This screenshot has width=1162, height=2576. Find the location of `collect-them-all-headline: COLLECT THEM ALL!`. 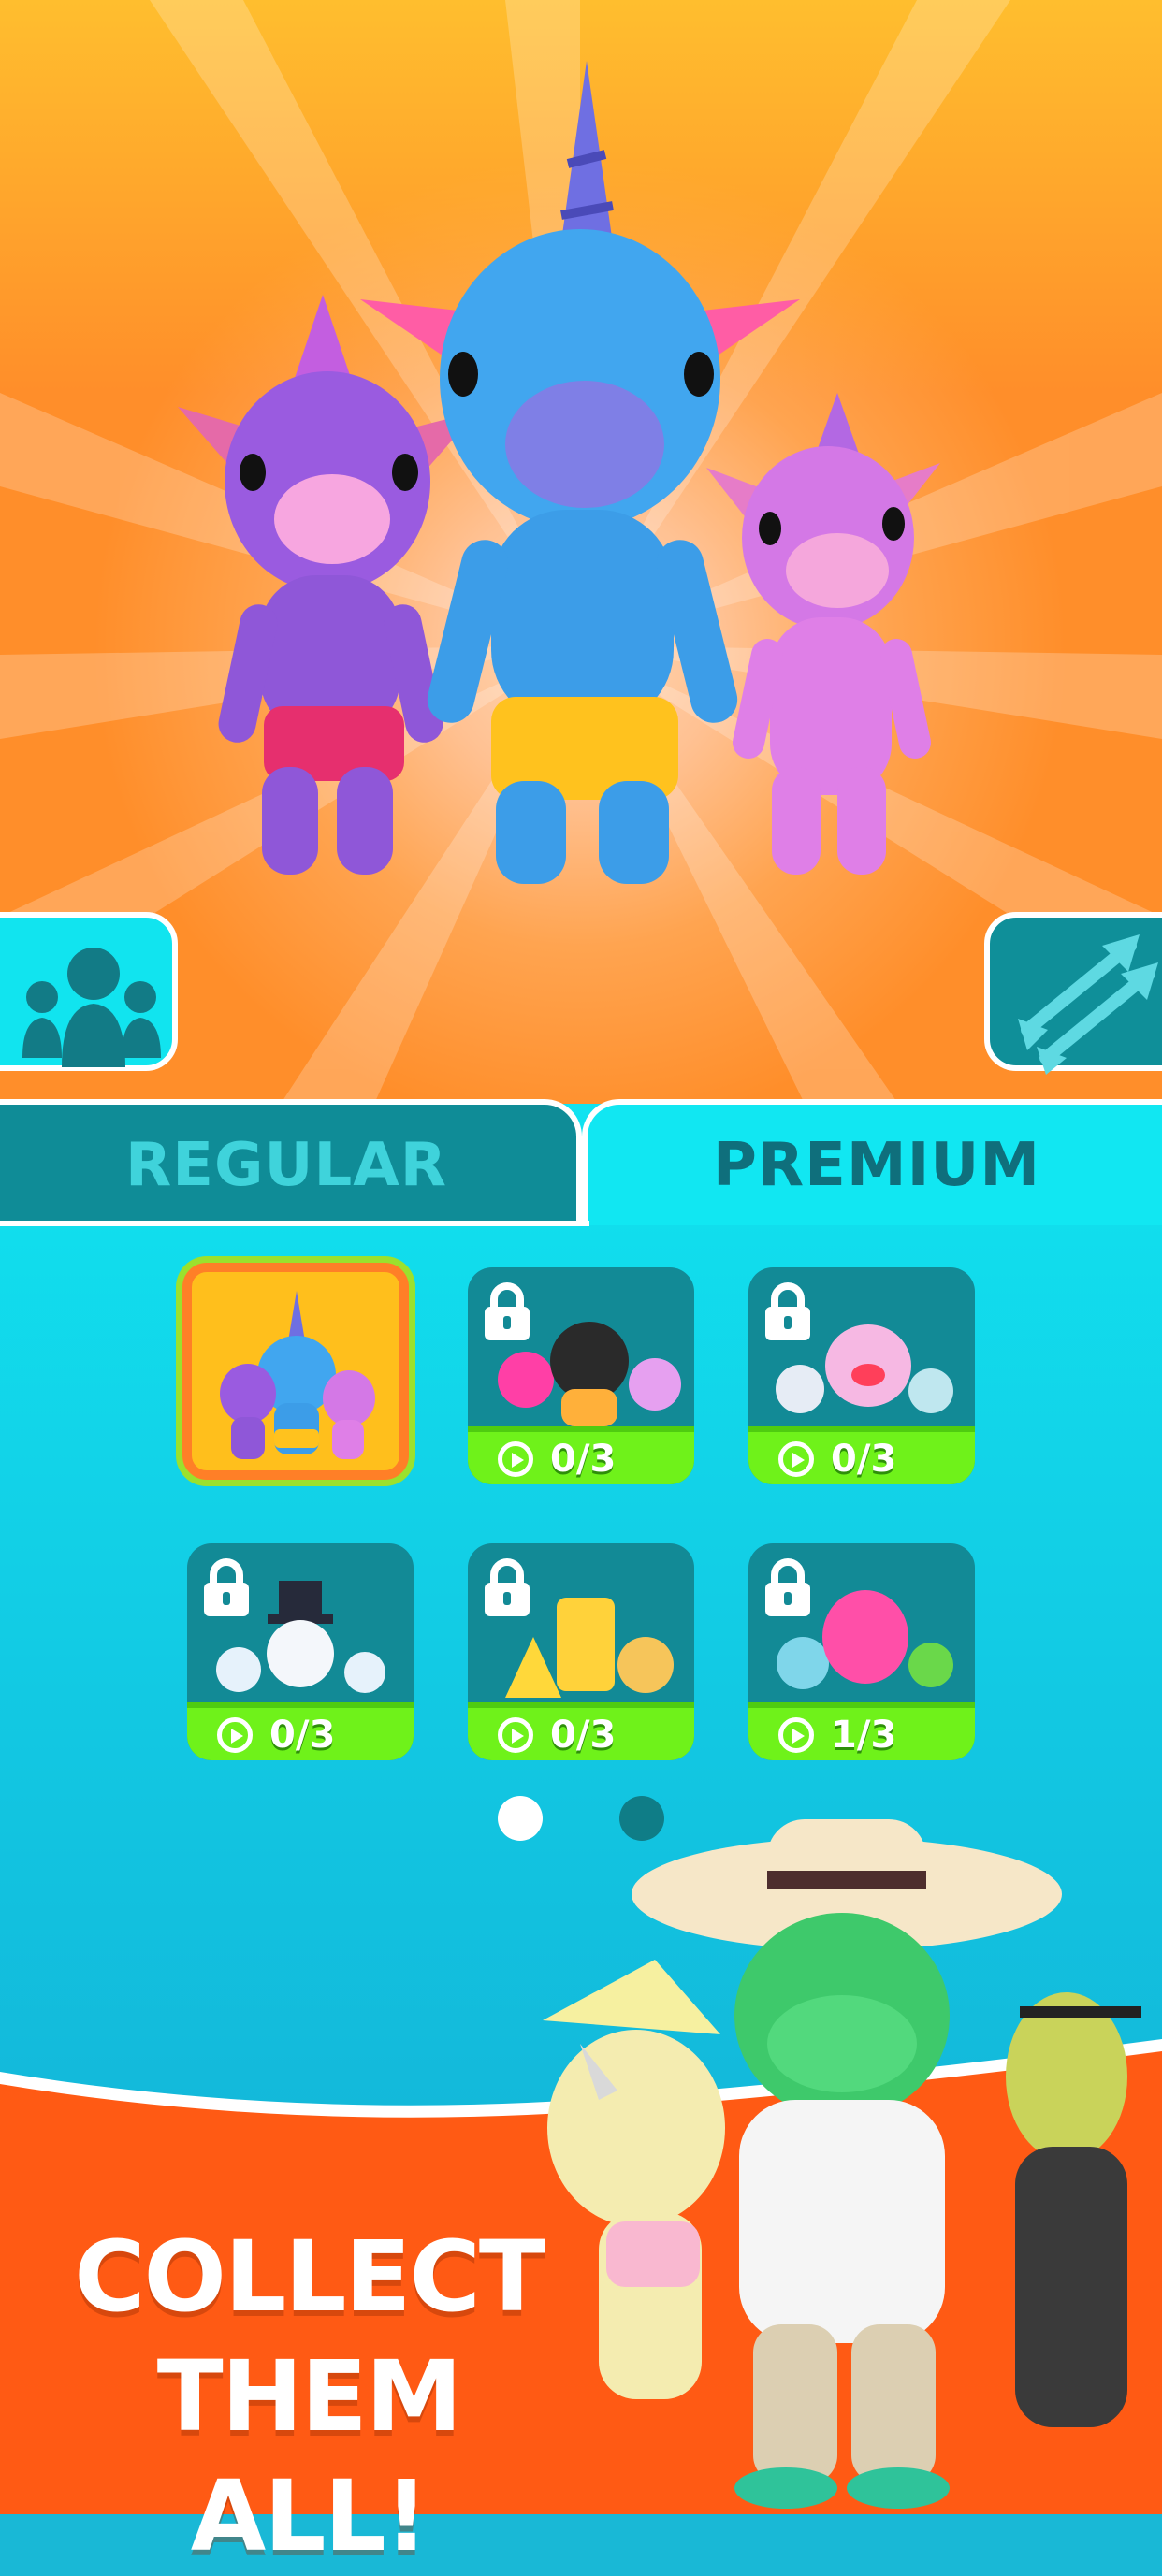

collect-them-all-headline: COLLECT THEM ALL! is located at coordinates (309, 2396).